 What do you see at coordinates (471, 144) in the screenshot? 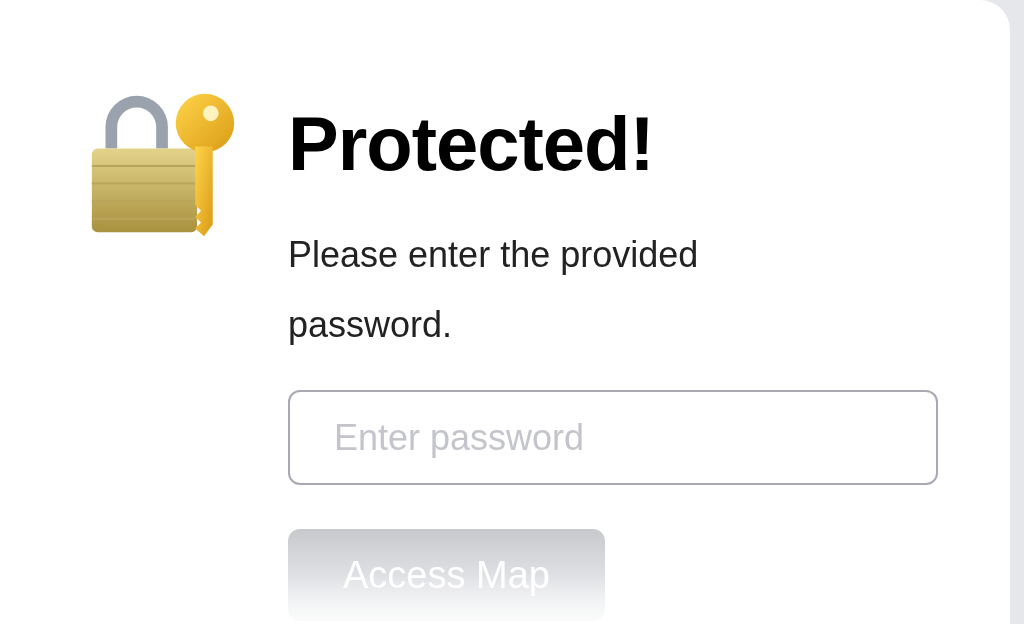
I see `page-title: Protected!` at bounding box center [471, 144].